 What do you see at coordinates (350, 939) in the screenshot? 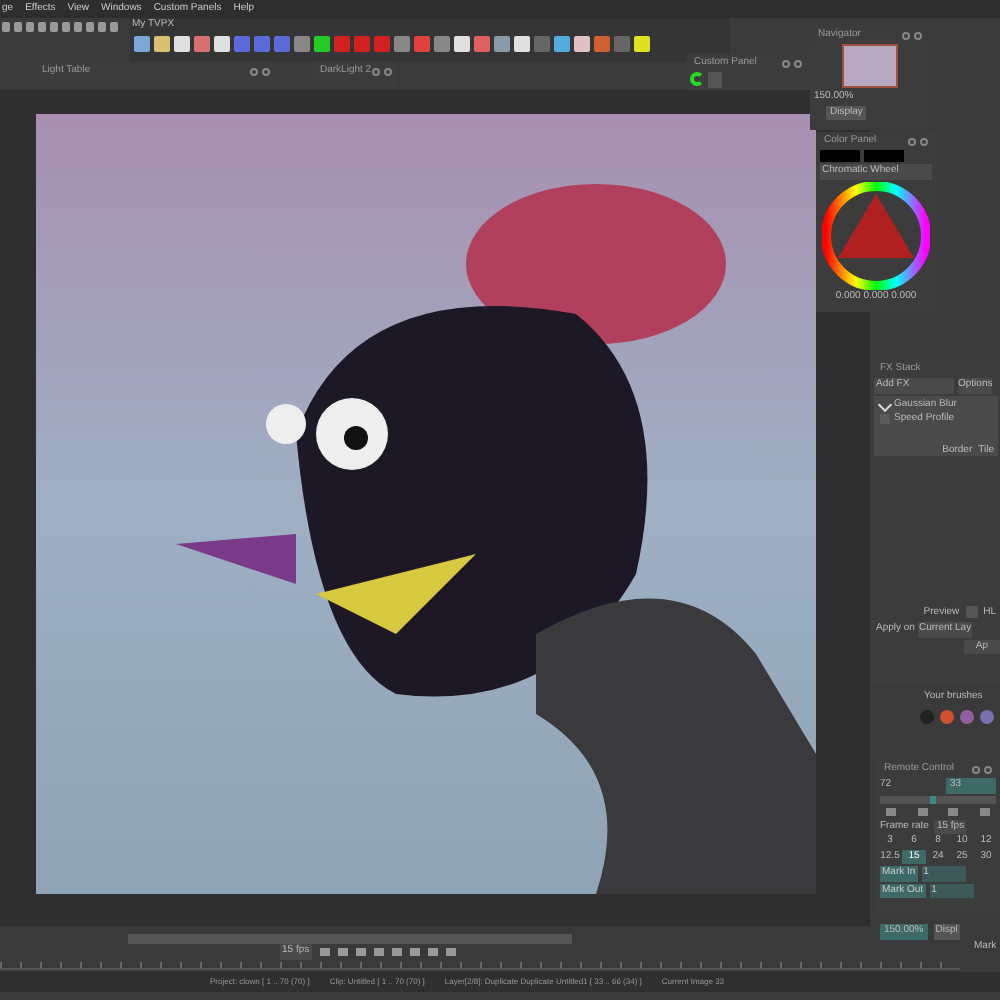
I see `horizontal-scrollbar` at bounding box center [350, 939].